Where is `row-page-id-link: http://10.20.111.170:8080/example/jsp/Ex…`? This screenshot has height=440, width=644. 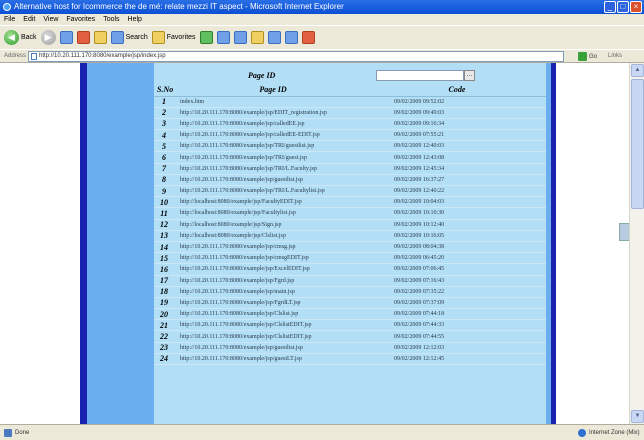
row-page-id-link: http://10.20.111.170:8080/example/jsp/Ex… is located at coordinates (273, 269).